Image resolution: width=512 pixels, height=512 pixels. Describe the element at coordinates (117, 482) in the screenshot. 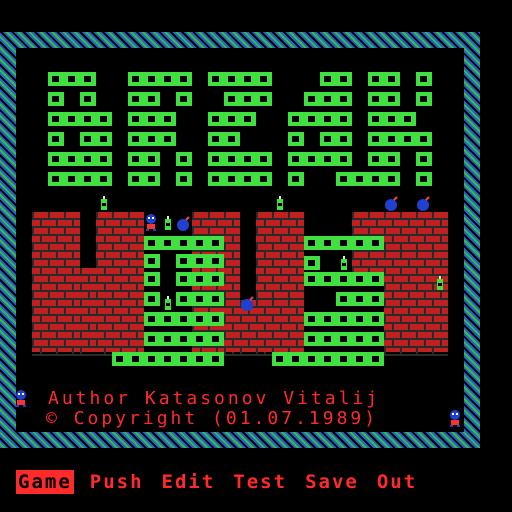

I see `menu-item-push: Push` at that location.